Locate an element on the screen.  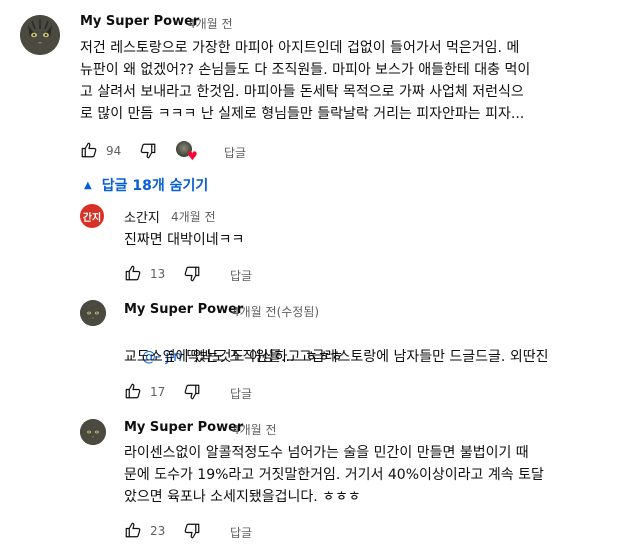
reply-time: 4개월 전(수정됨) is located at coordinates (275, 311).